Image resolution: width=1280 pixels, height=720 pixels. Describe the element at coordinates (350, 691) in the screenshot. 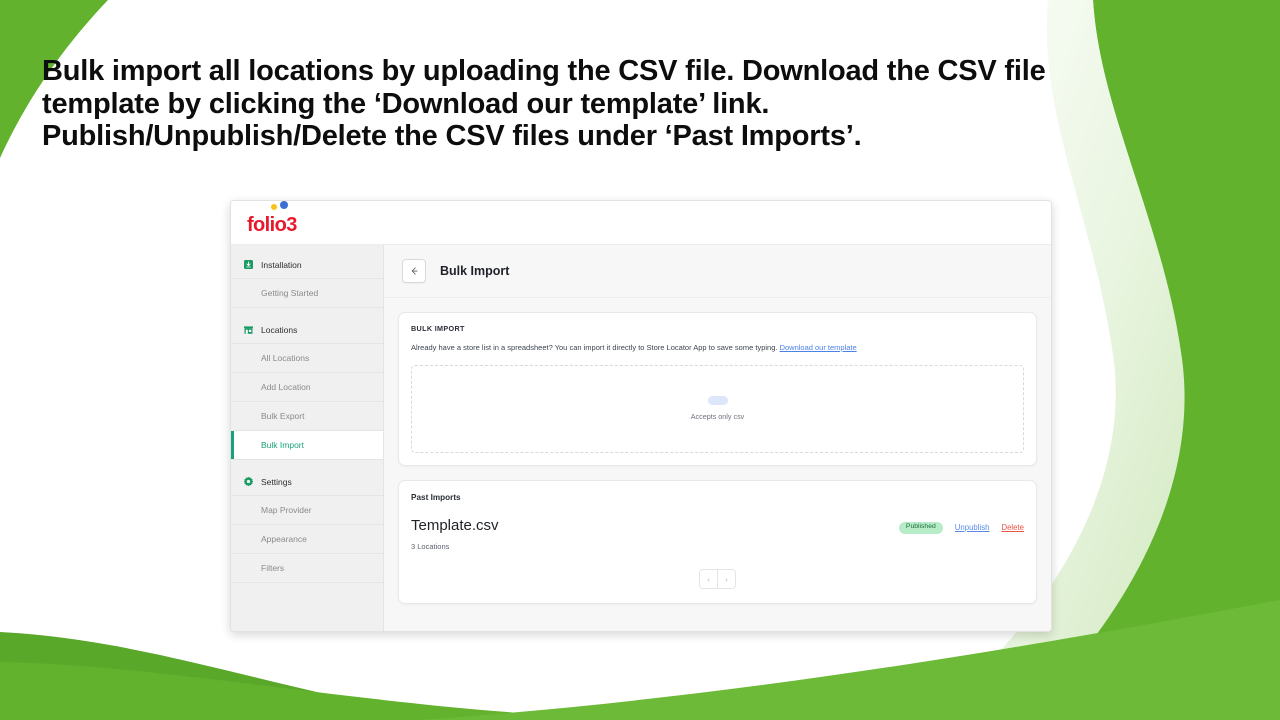

I see `decor-bottom-wave-secondary` at that location.